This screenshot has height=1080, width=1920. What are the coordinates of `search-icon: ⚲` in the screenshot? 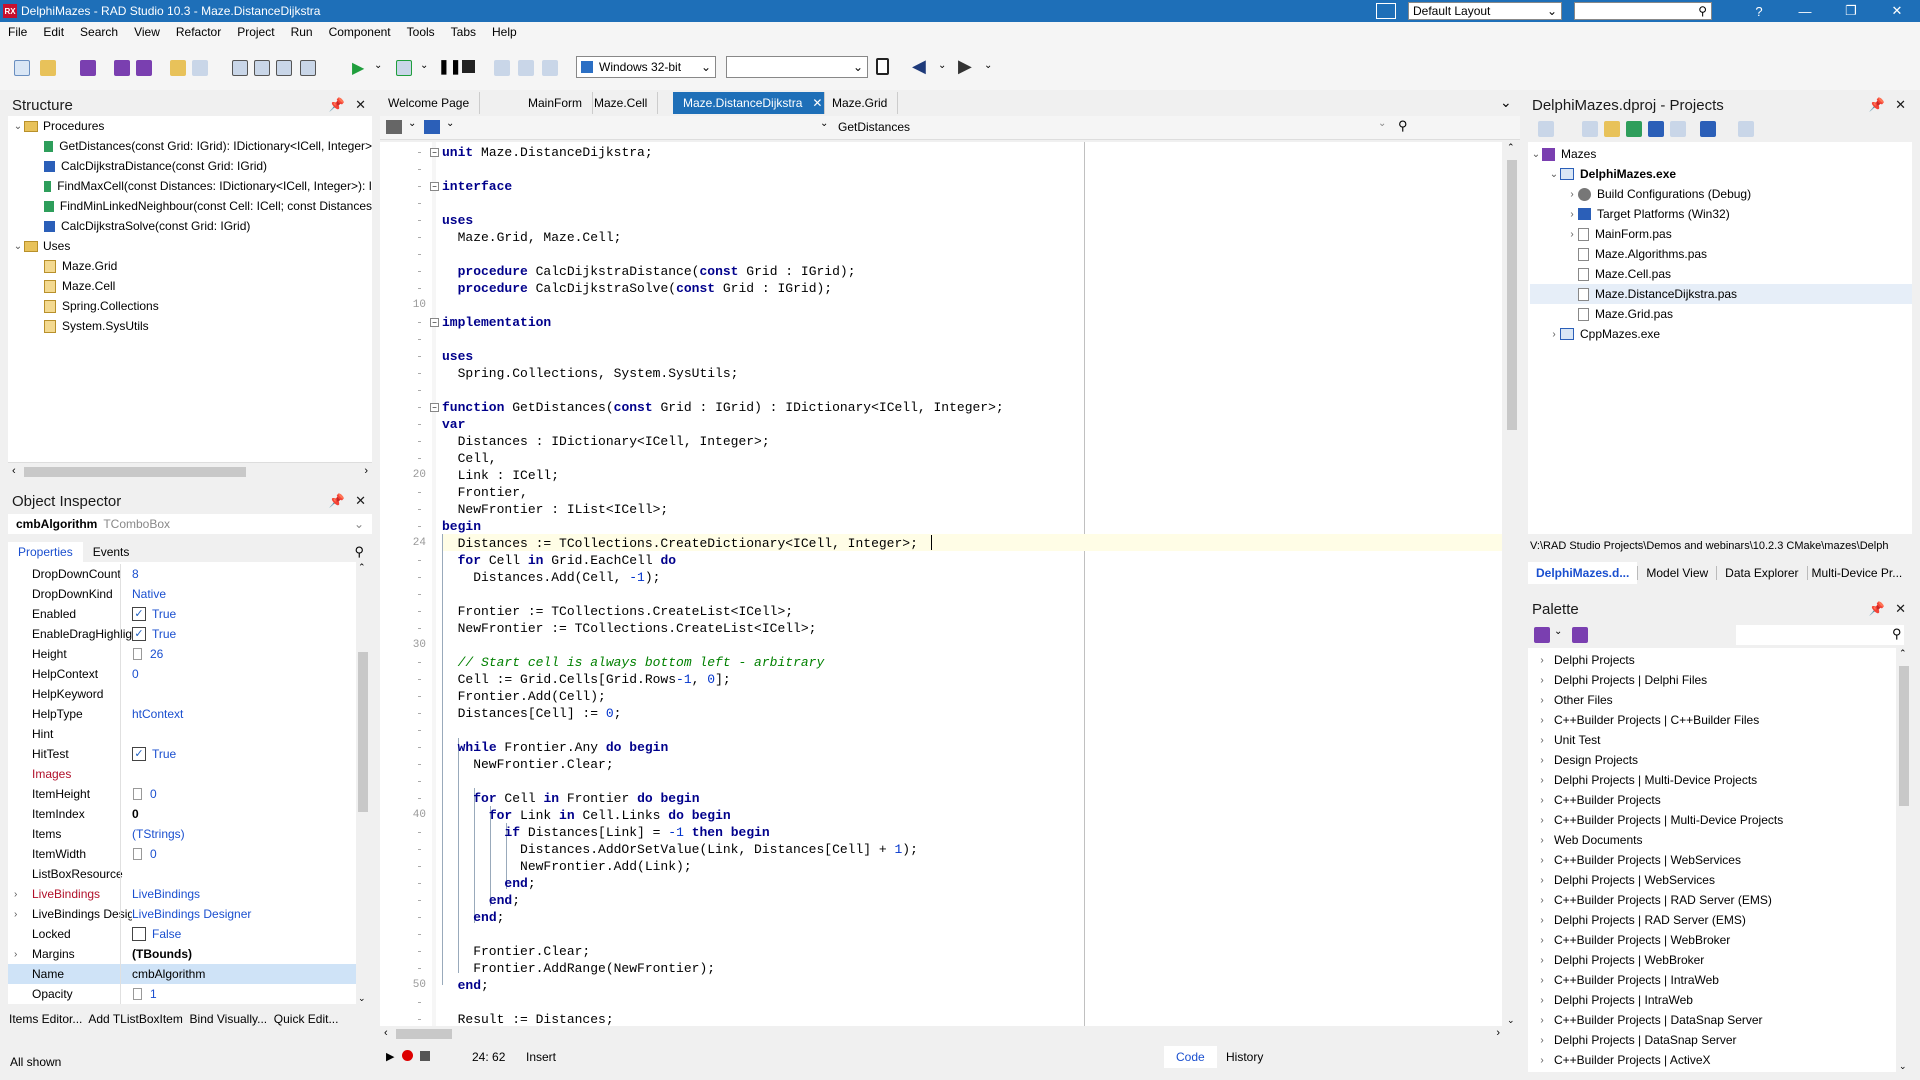 It's located at (1897, 634).